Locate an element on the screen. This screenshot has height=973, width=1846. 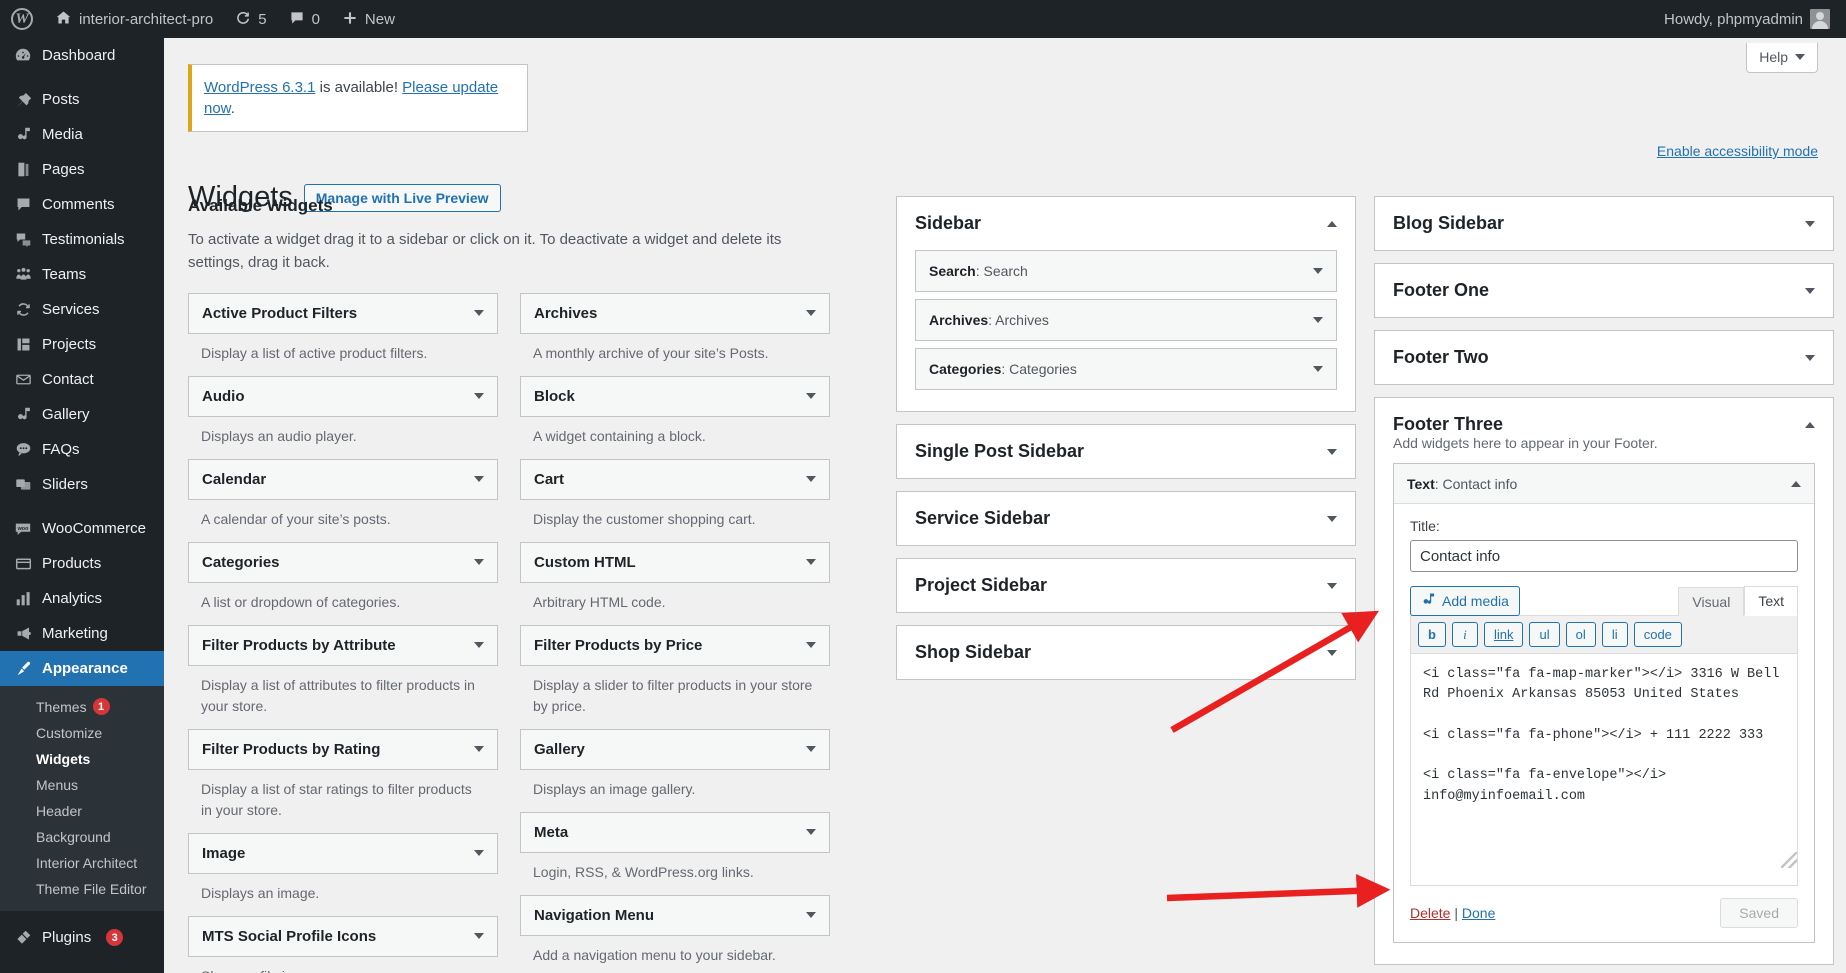
widget-card-header: Audio is located at coordinates (343, 396).